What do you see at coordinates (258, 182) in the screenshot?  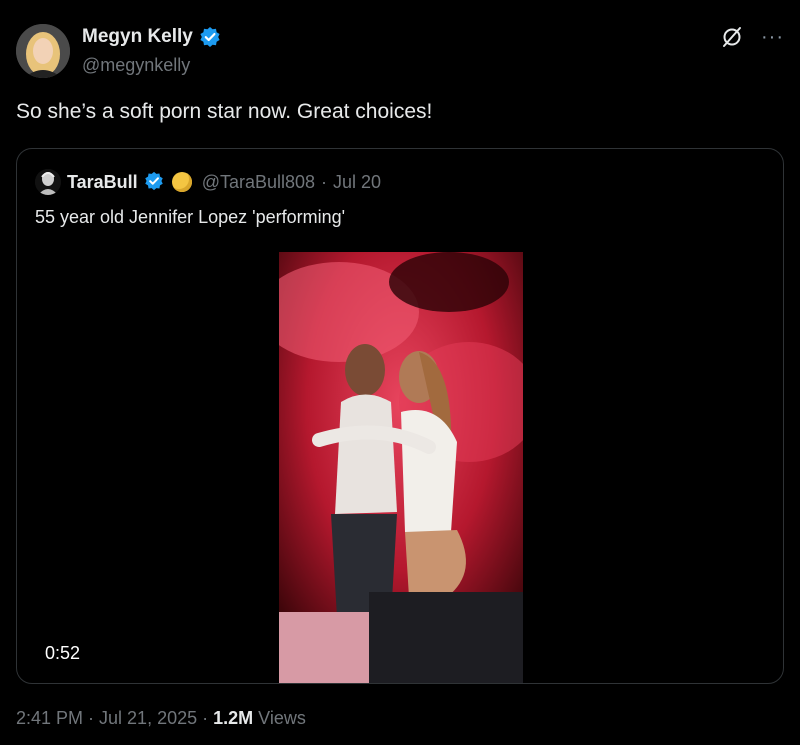 I see `quoted-author-handle: @TaraBull808` at bounding box center [258, 182].